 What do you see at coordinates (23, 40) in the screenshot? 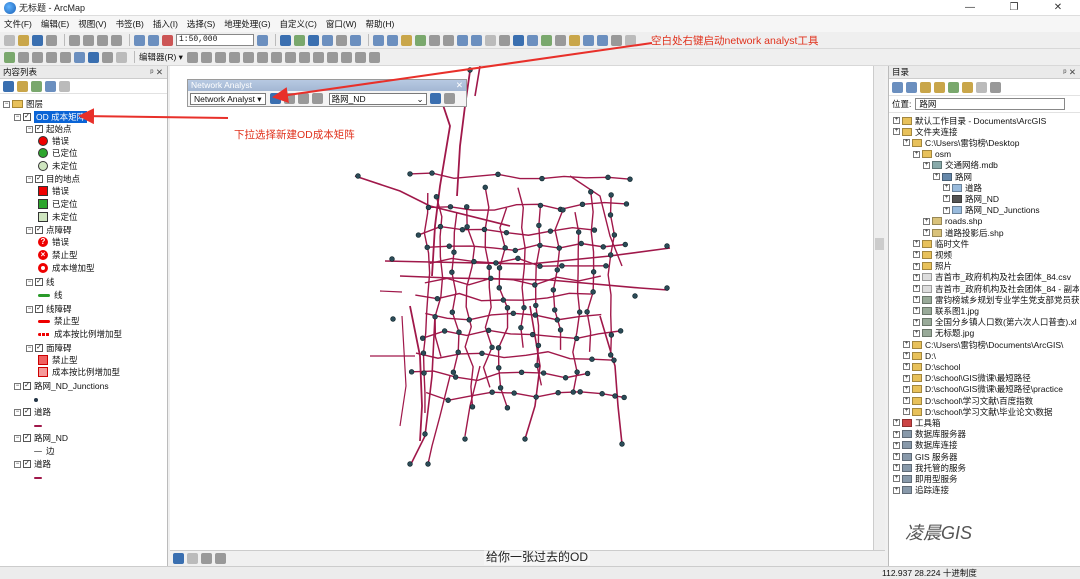
I see `open-folder-icon` at bounding box center [23, 40].